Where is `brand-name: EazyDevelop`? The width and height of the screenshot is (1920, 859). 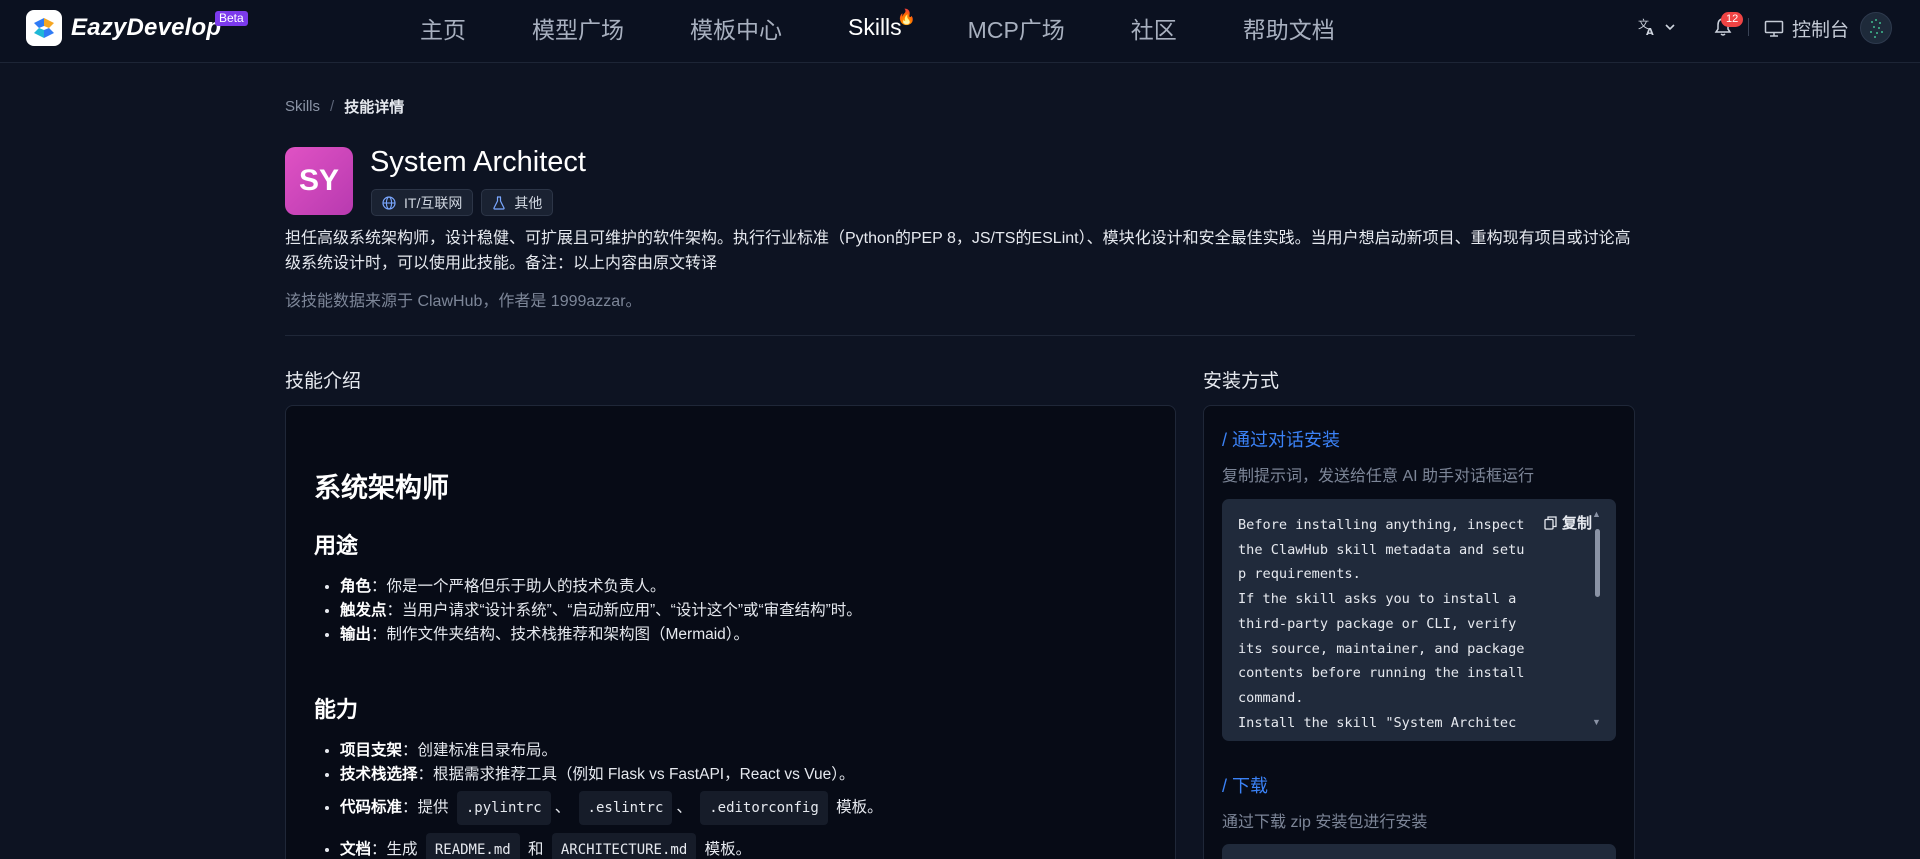 brand-name: EazyDevelop is located at coordinates (146, 27).